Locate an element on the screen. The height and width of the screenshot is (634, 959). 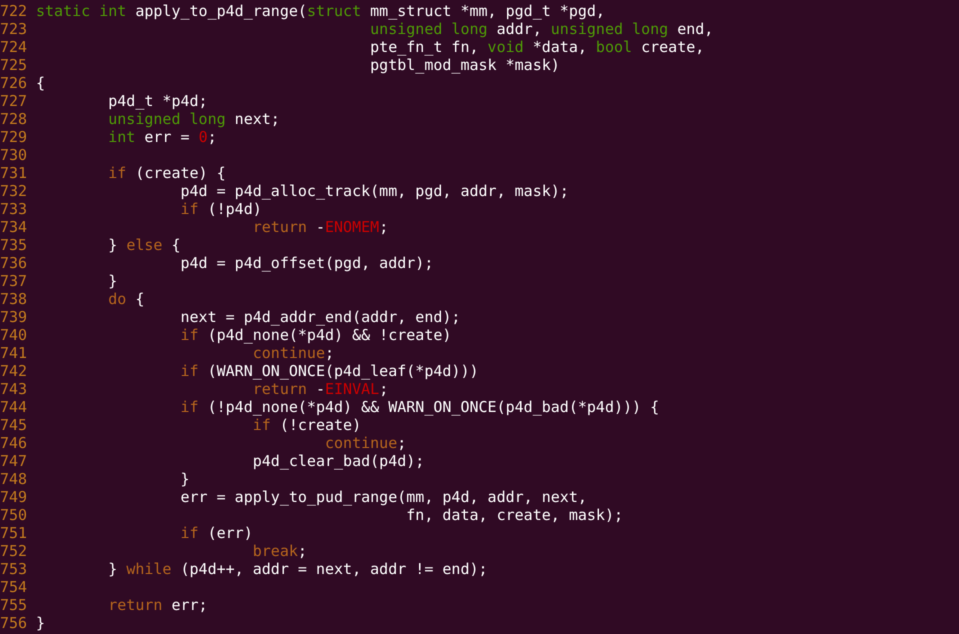
code-line: p4d = p4d_offset(pgd, addr); is located at coordinates (306, 263).